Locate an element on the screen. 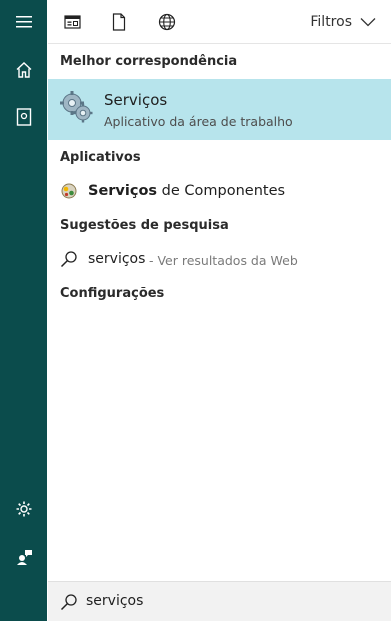 This screenshot has width=391, height=621. menu-button is located at coordinates (23, 22).